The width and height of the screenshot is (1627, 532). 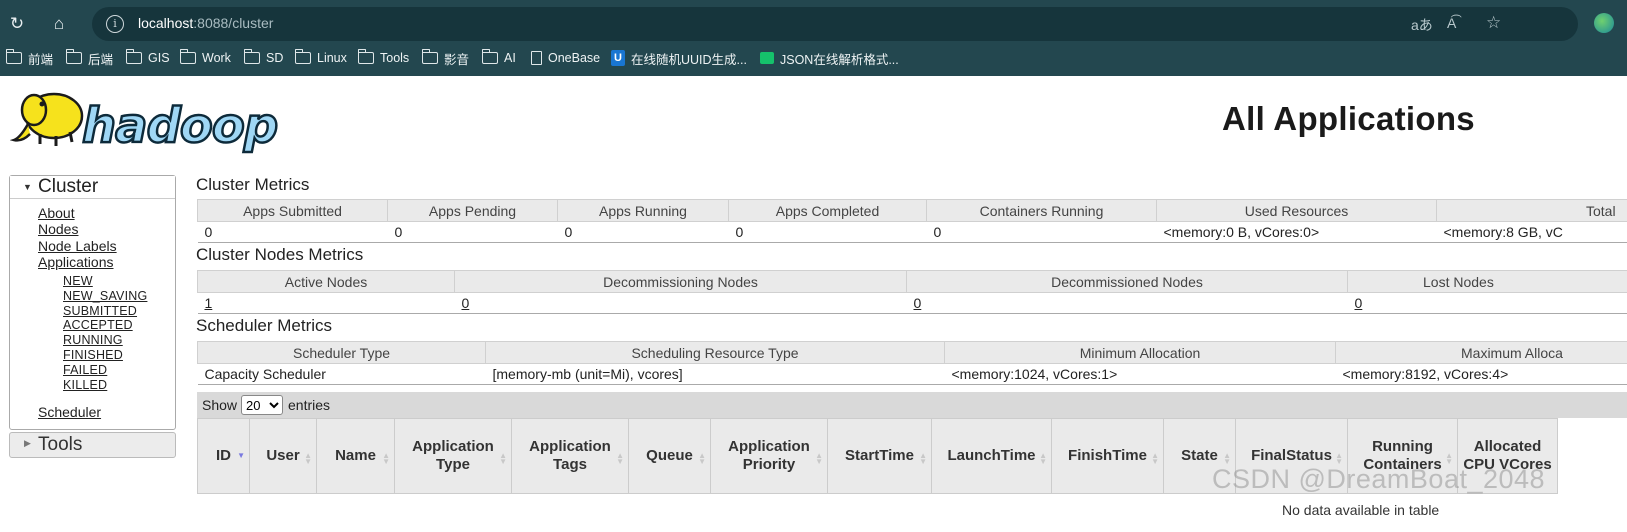 What do you see at coordinates (473, 211) in the screenshot?
I see `column-header: Apps Pending` at bounding box center [473, 211].